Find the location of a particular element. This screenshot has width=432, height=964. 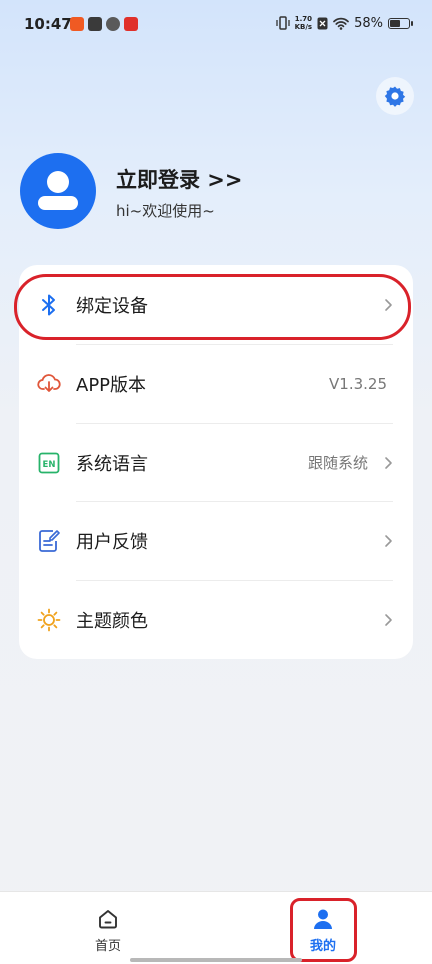

status-bar: 10:47 1.70 KB/s 58% is located at coordinates (216, 25).